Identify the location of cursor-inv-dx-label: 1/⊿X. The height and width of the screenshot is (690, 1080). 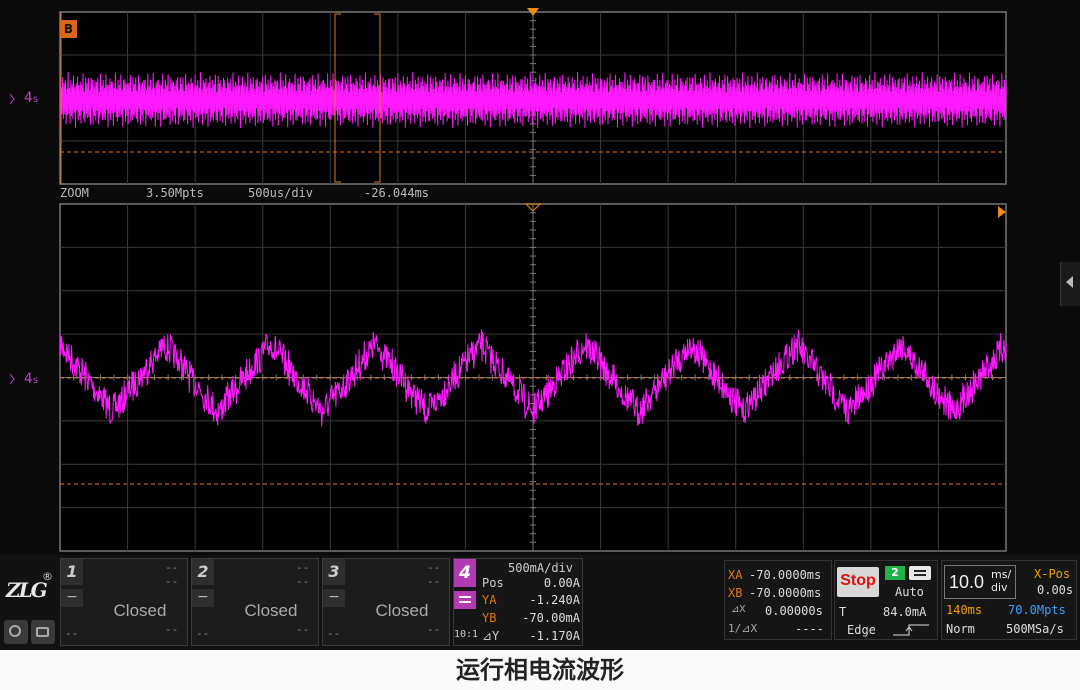
(743, 628).